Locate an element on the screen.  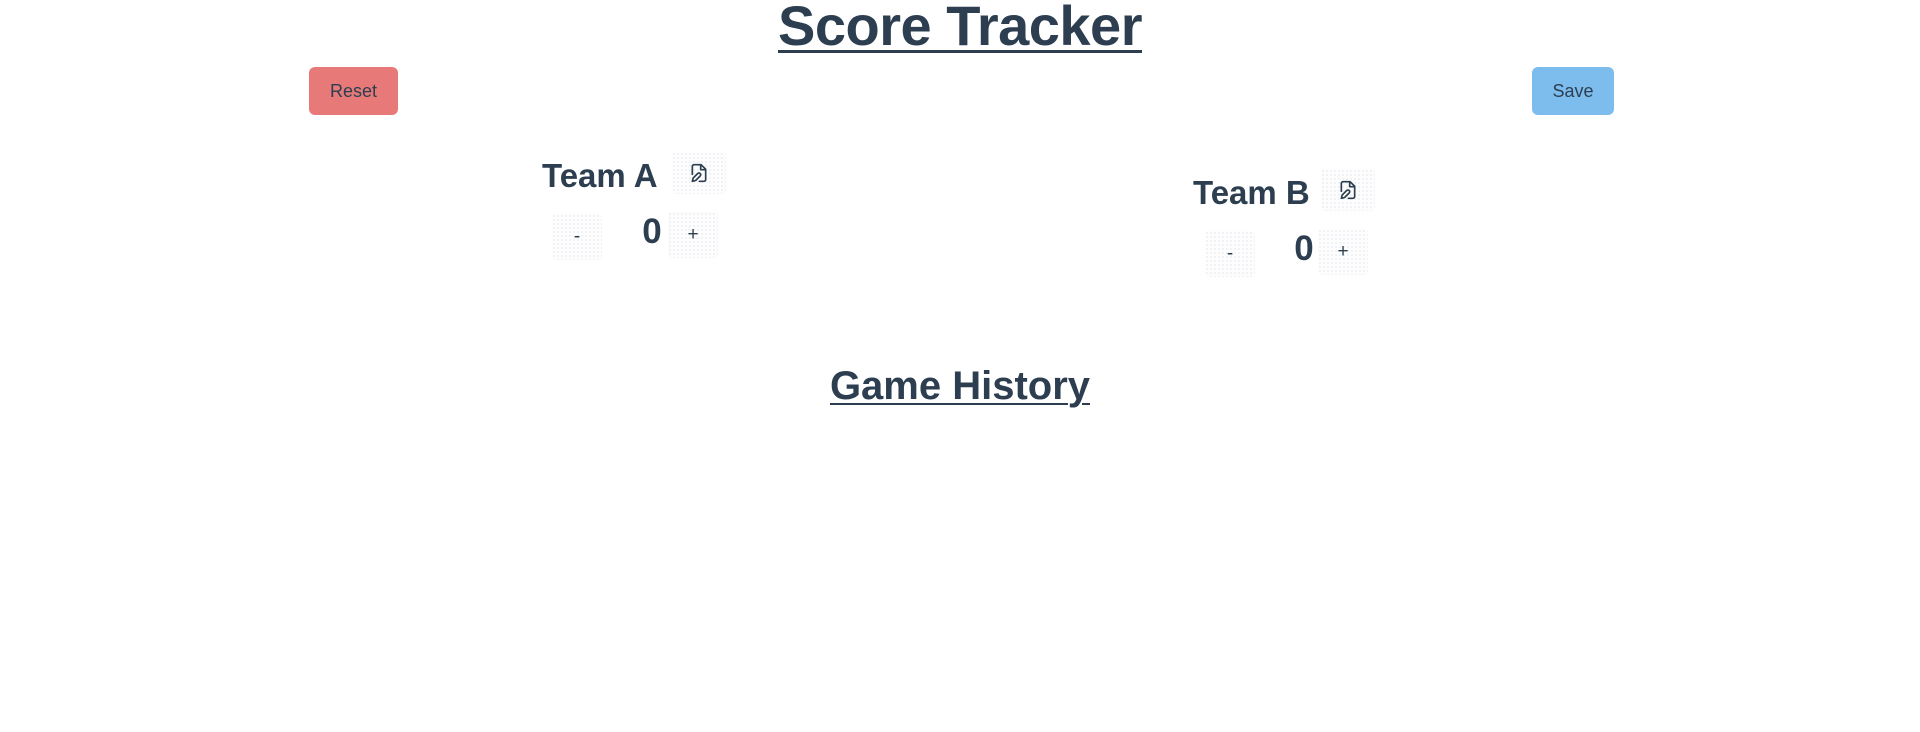
team-score: 0 is located at coordinates (652, 231).